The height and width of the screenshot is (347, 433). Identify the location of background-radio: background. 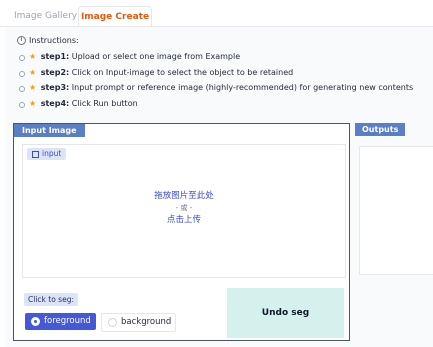
(138, 322).